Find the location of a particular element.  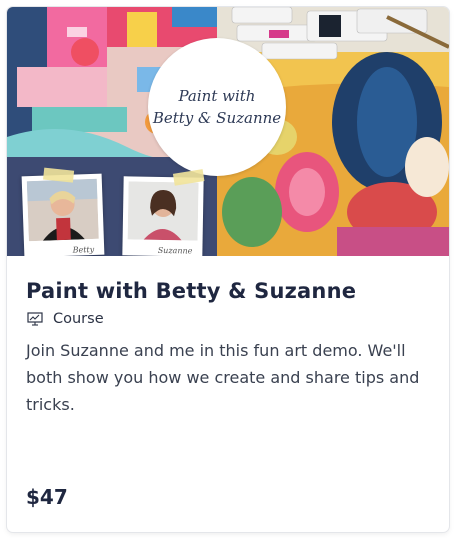

photo-betty: Betty is located at coordinates (63, 211).